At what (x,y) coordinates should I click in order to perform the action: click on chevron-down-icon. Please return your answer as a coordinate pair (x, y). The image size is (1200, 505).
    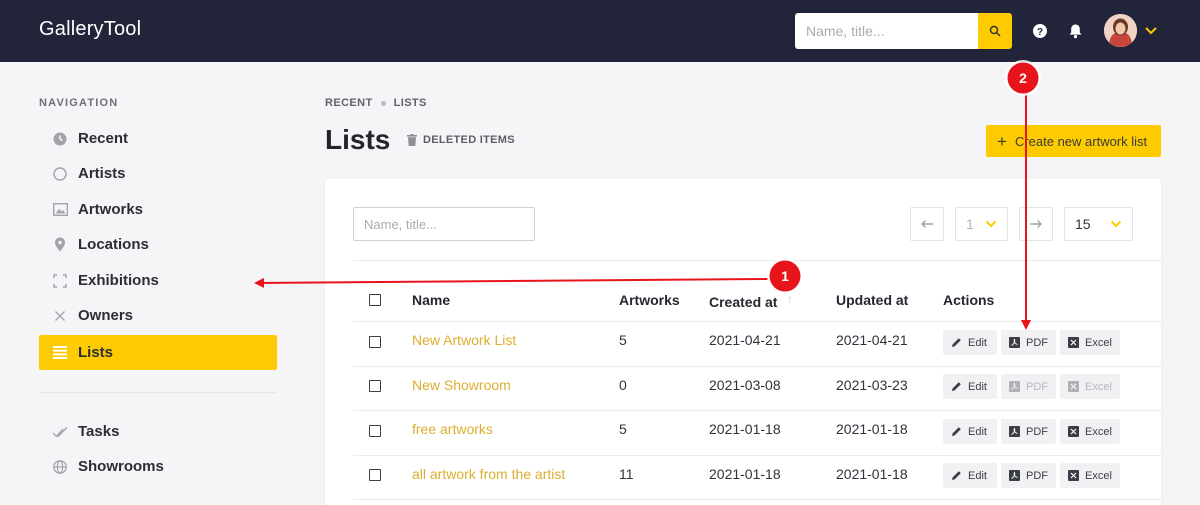
    Looking at the image, I should click on (1151, 30).